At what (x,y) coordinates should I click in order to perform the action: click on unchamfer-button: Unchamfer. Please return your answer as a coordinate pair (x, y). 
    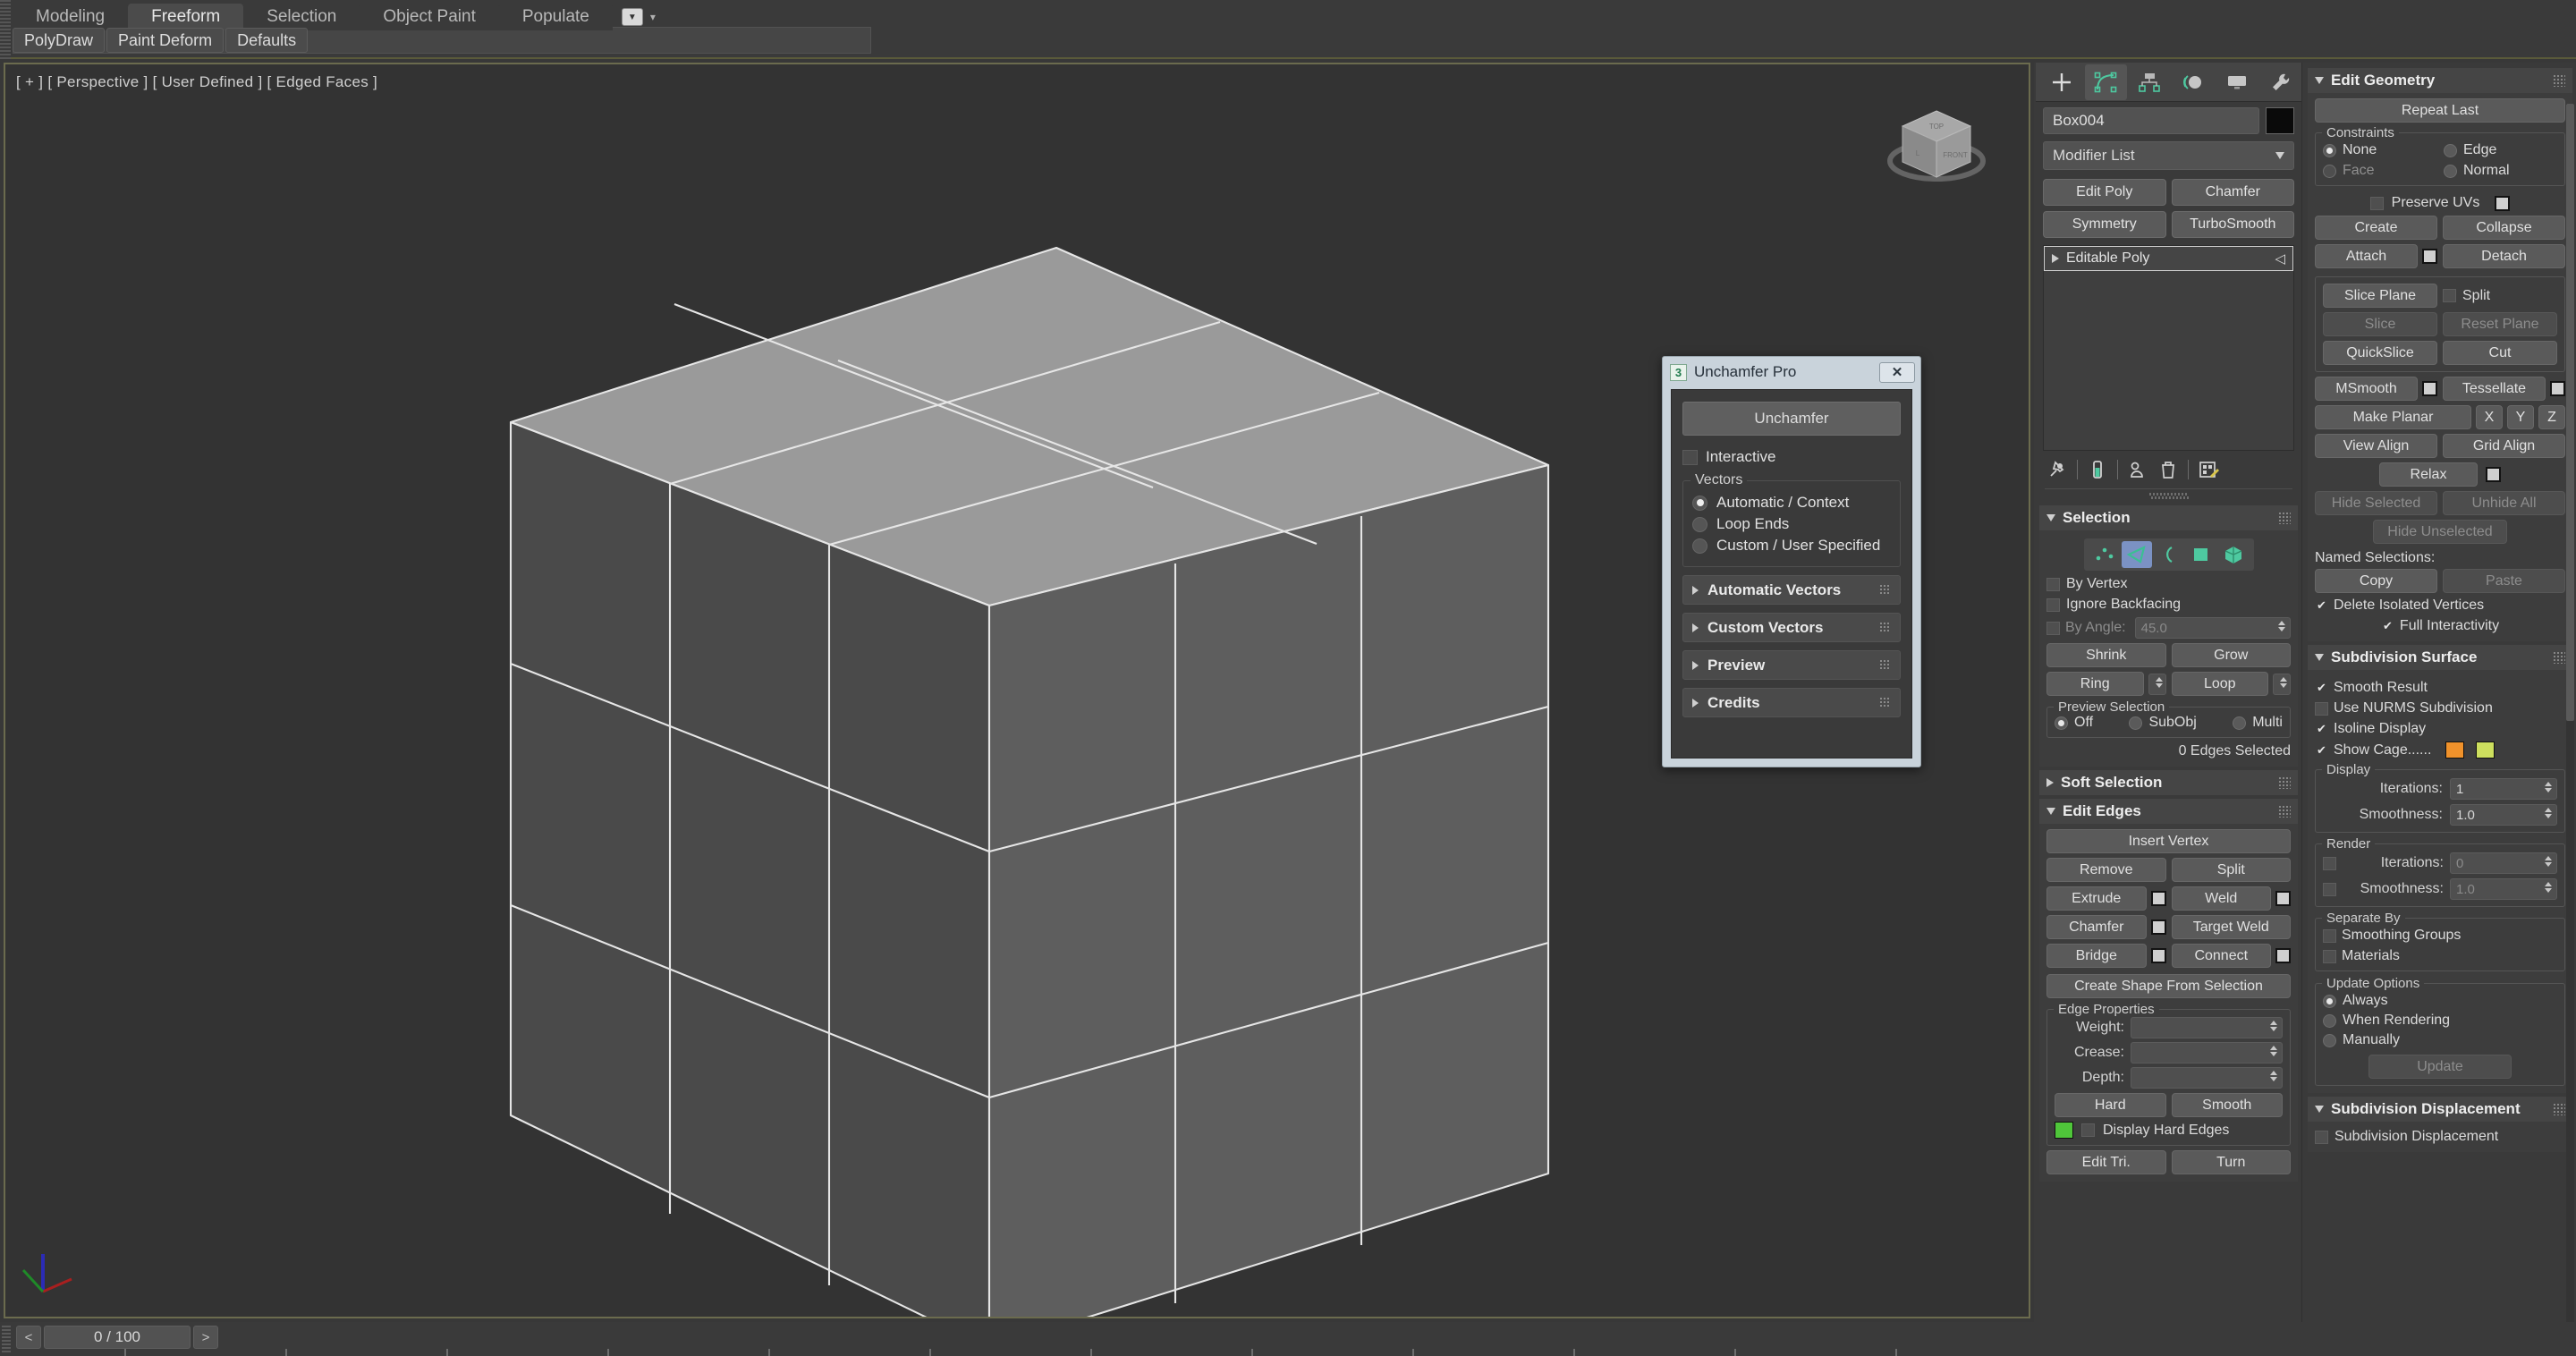
    Looking at the image, I should click on (1791, 419).